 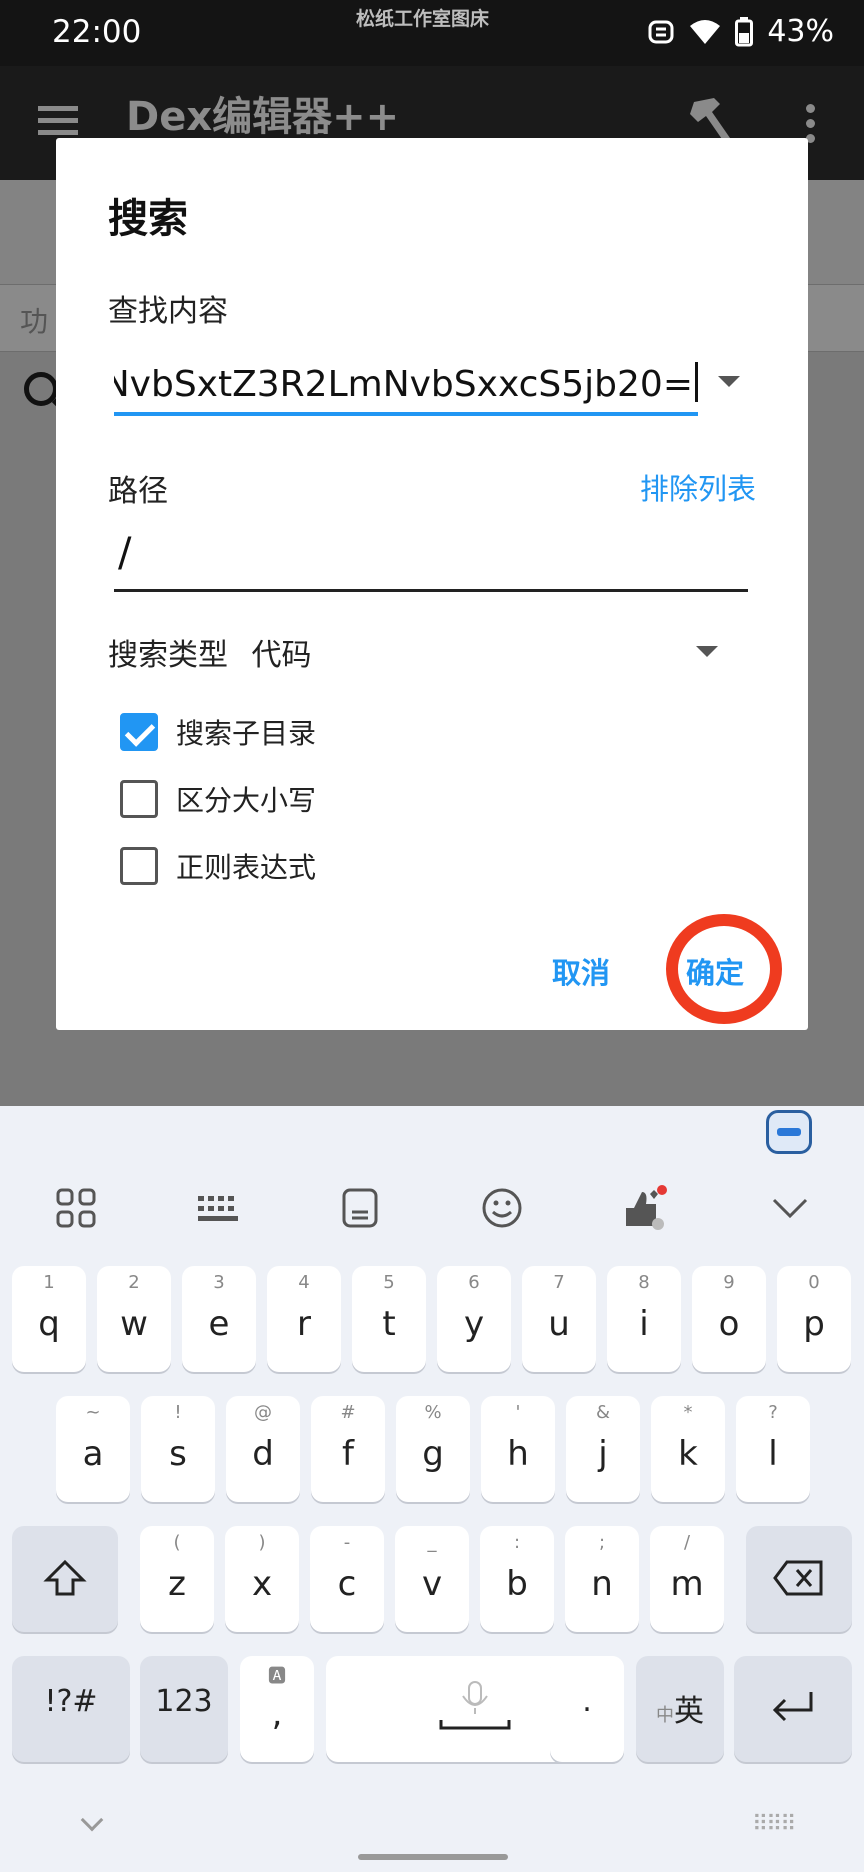 What do you see at coordinates (729, 381) in the screenshot?
I see `find-history-dropdown-icon` at bounding box center [729, 381].